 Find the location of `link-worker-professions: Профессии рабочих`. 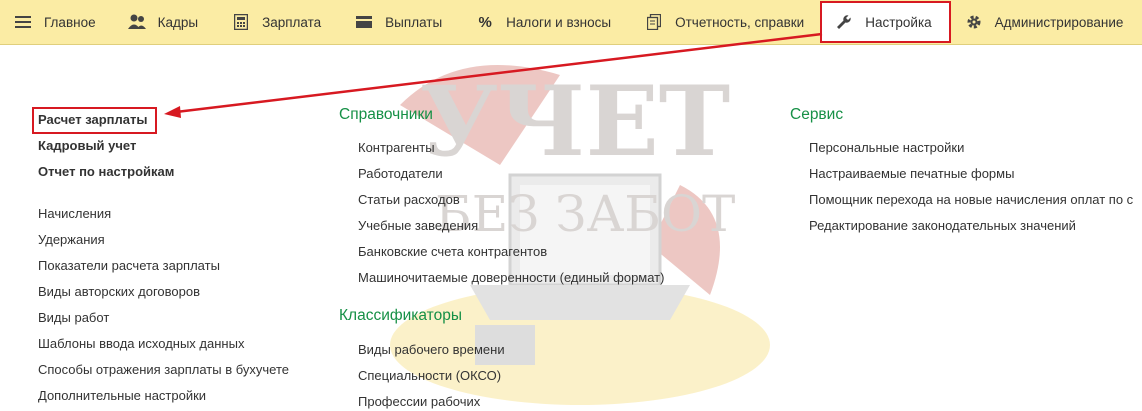

link-worker-professions: Профессии рабочих is located at coordinates (511, 400).